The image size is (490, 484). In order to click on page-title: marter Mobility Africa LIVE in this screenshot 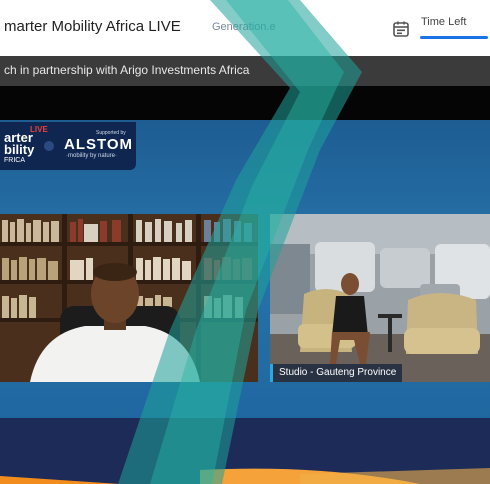, I will do `click(92, 26)`.